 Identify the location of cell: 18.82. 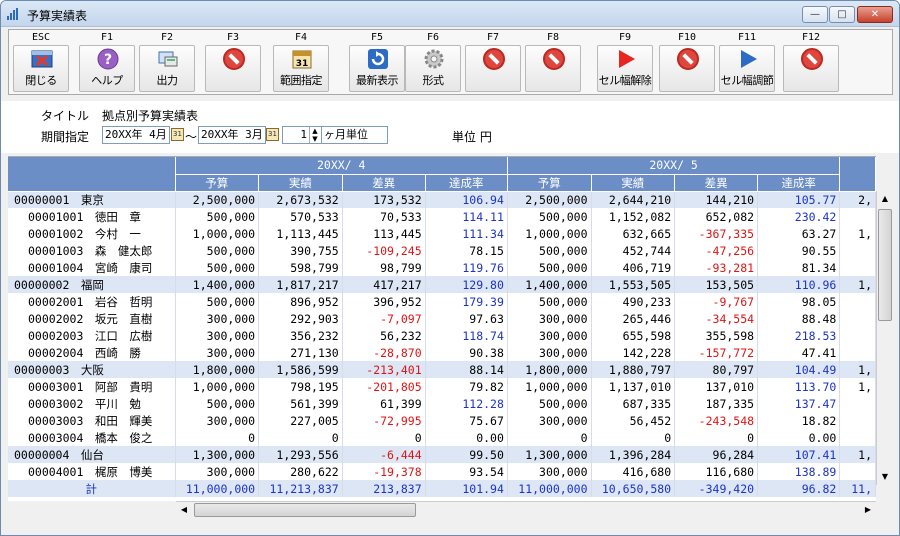
(799, 420).